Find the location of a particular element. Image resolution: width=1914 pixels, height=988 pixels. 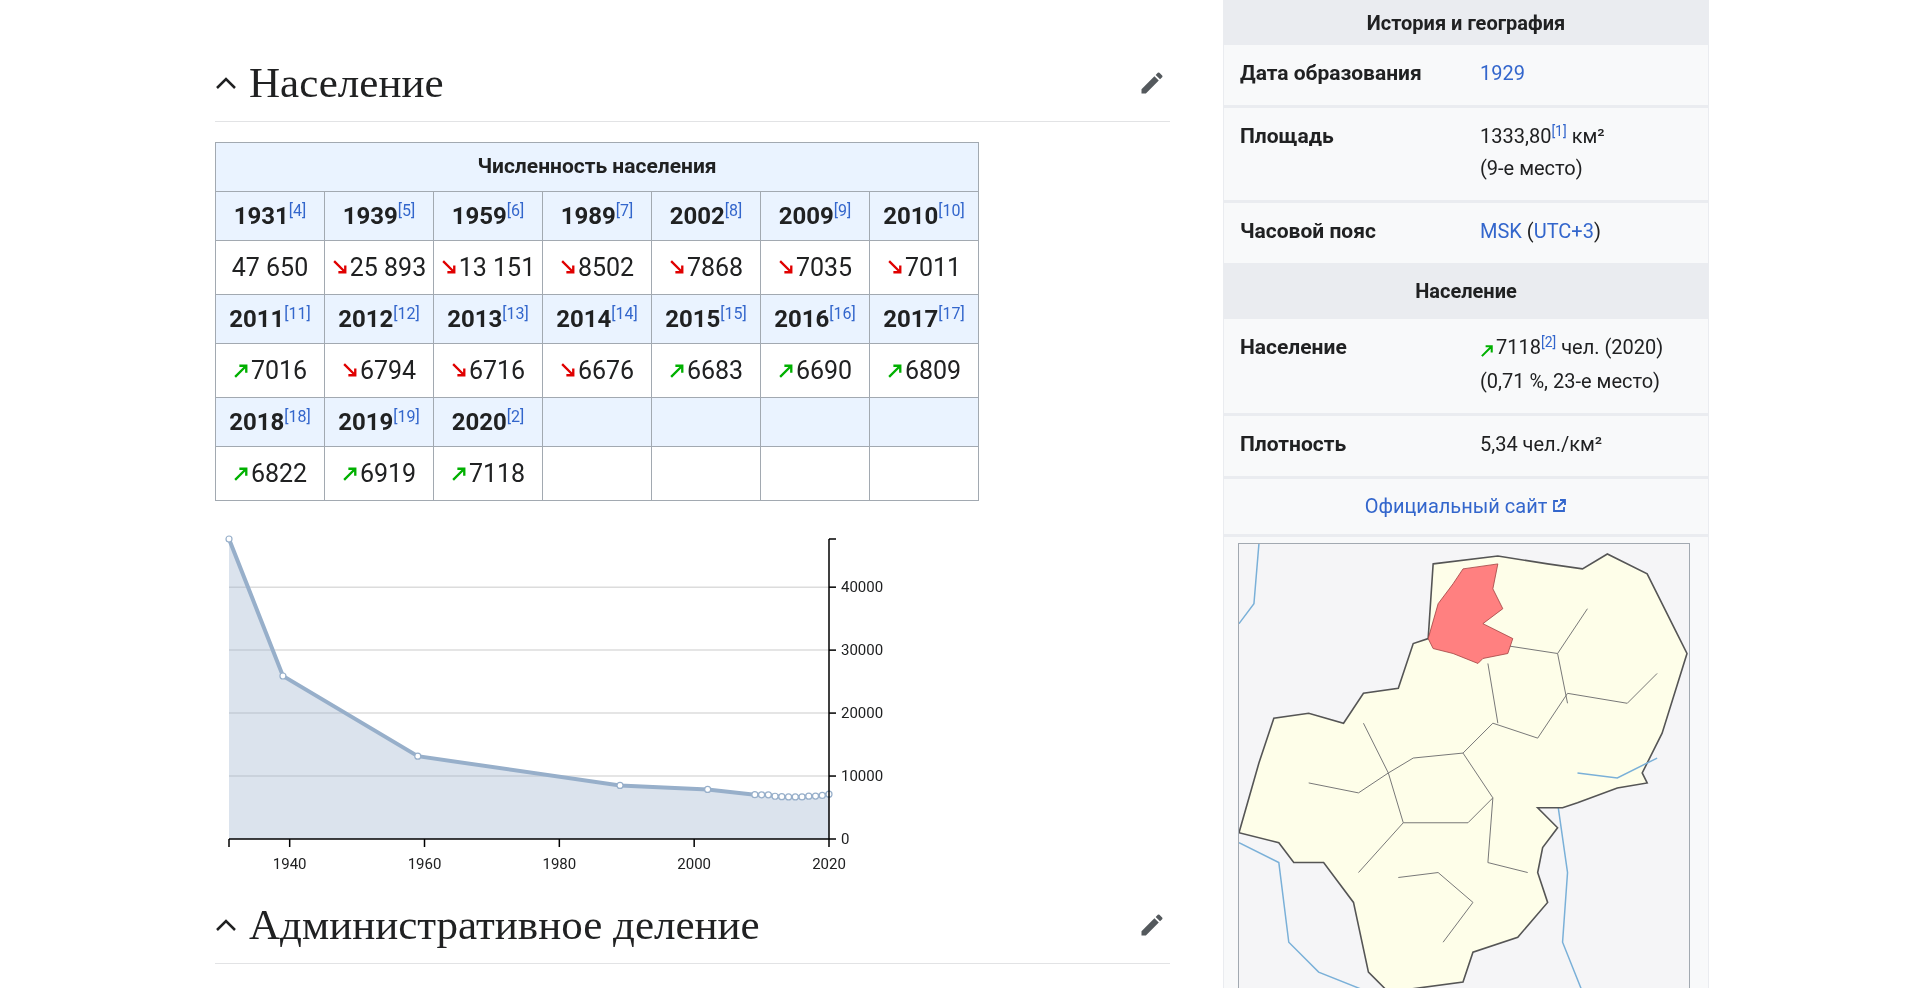

population-value: 13 151 is located at coordinates (497, 267).